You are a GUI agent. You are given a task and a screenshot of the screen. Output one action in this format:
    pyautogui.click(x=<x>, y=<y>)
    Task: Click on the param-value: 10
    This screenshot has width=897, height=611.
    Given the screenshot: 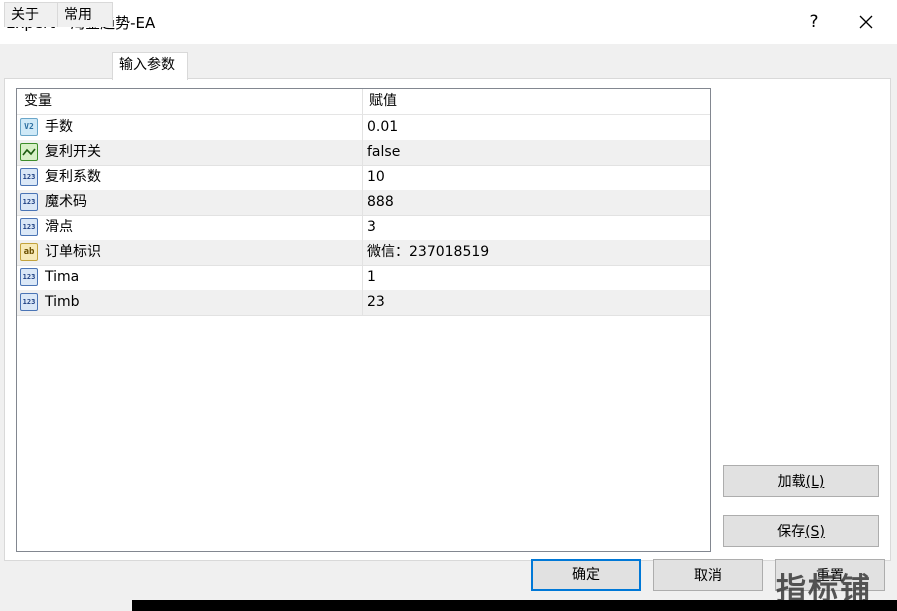 What is the action you would take?
    pyautogui.click(x=376, y=177)
    